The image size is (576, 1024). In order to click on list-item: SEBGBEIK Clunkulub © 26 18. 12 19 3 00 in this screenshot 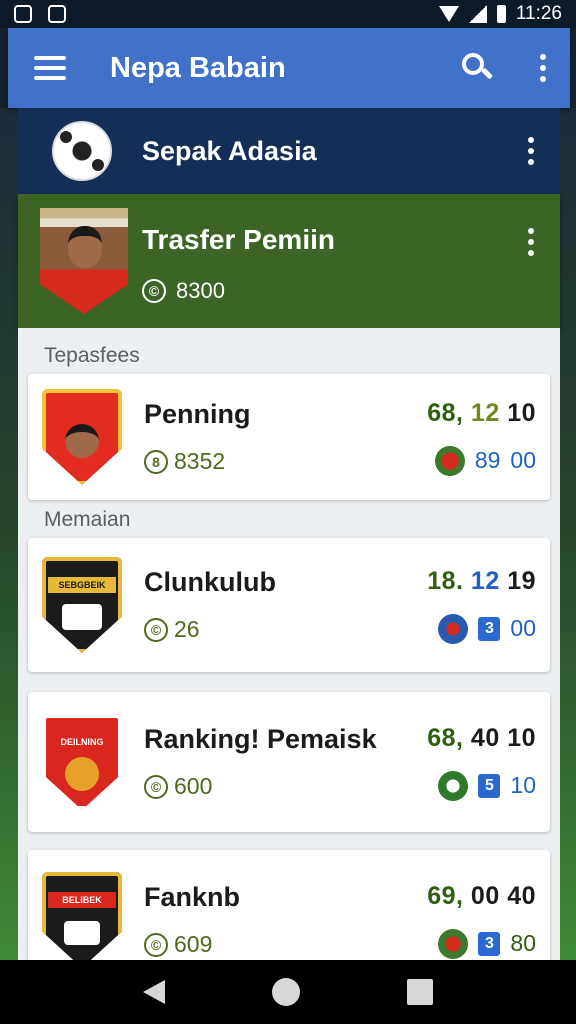, I will do `click(289, 605)`.